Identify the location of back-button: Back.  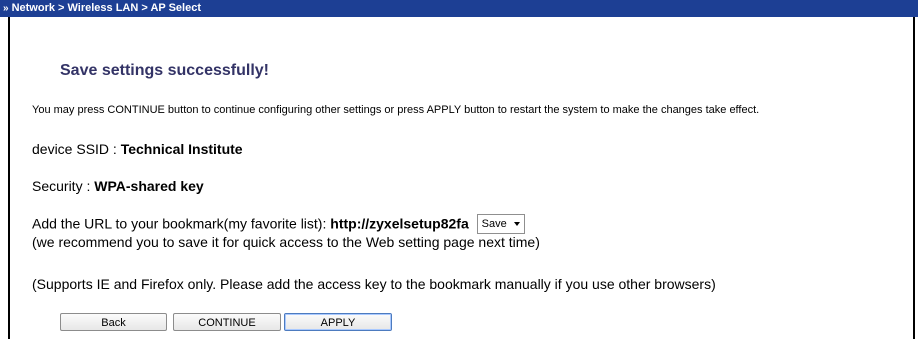
(113, 322).